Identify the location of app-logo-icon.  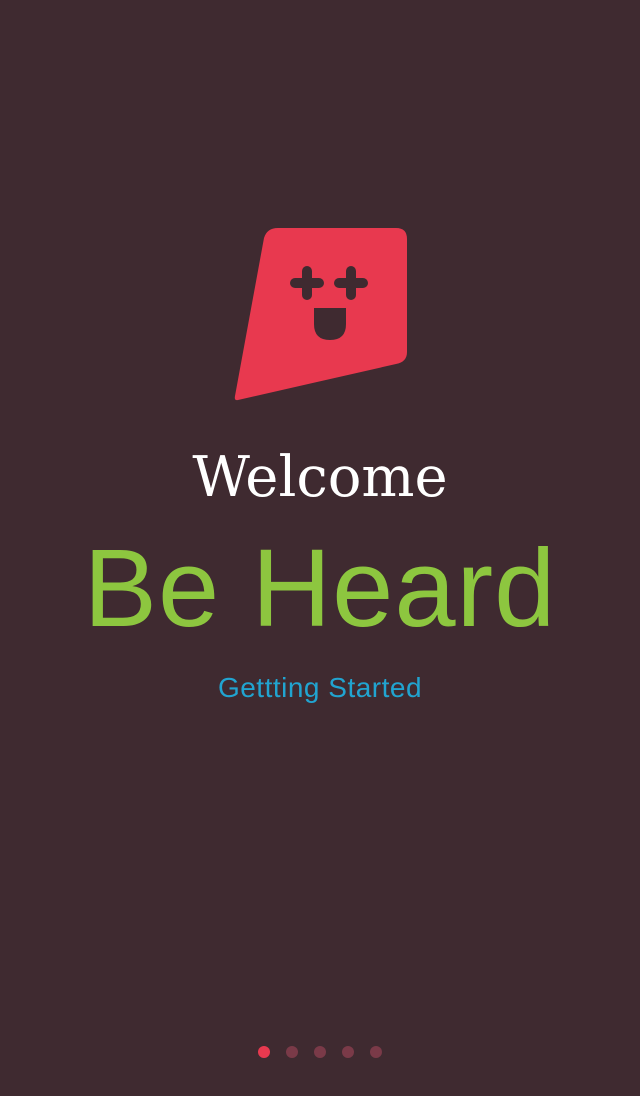
(320, 314).